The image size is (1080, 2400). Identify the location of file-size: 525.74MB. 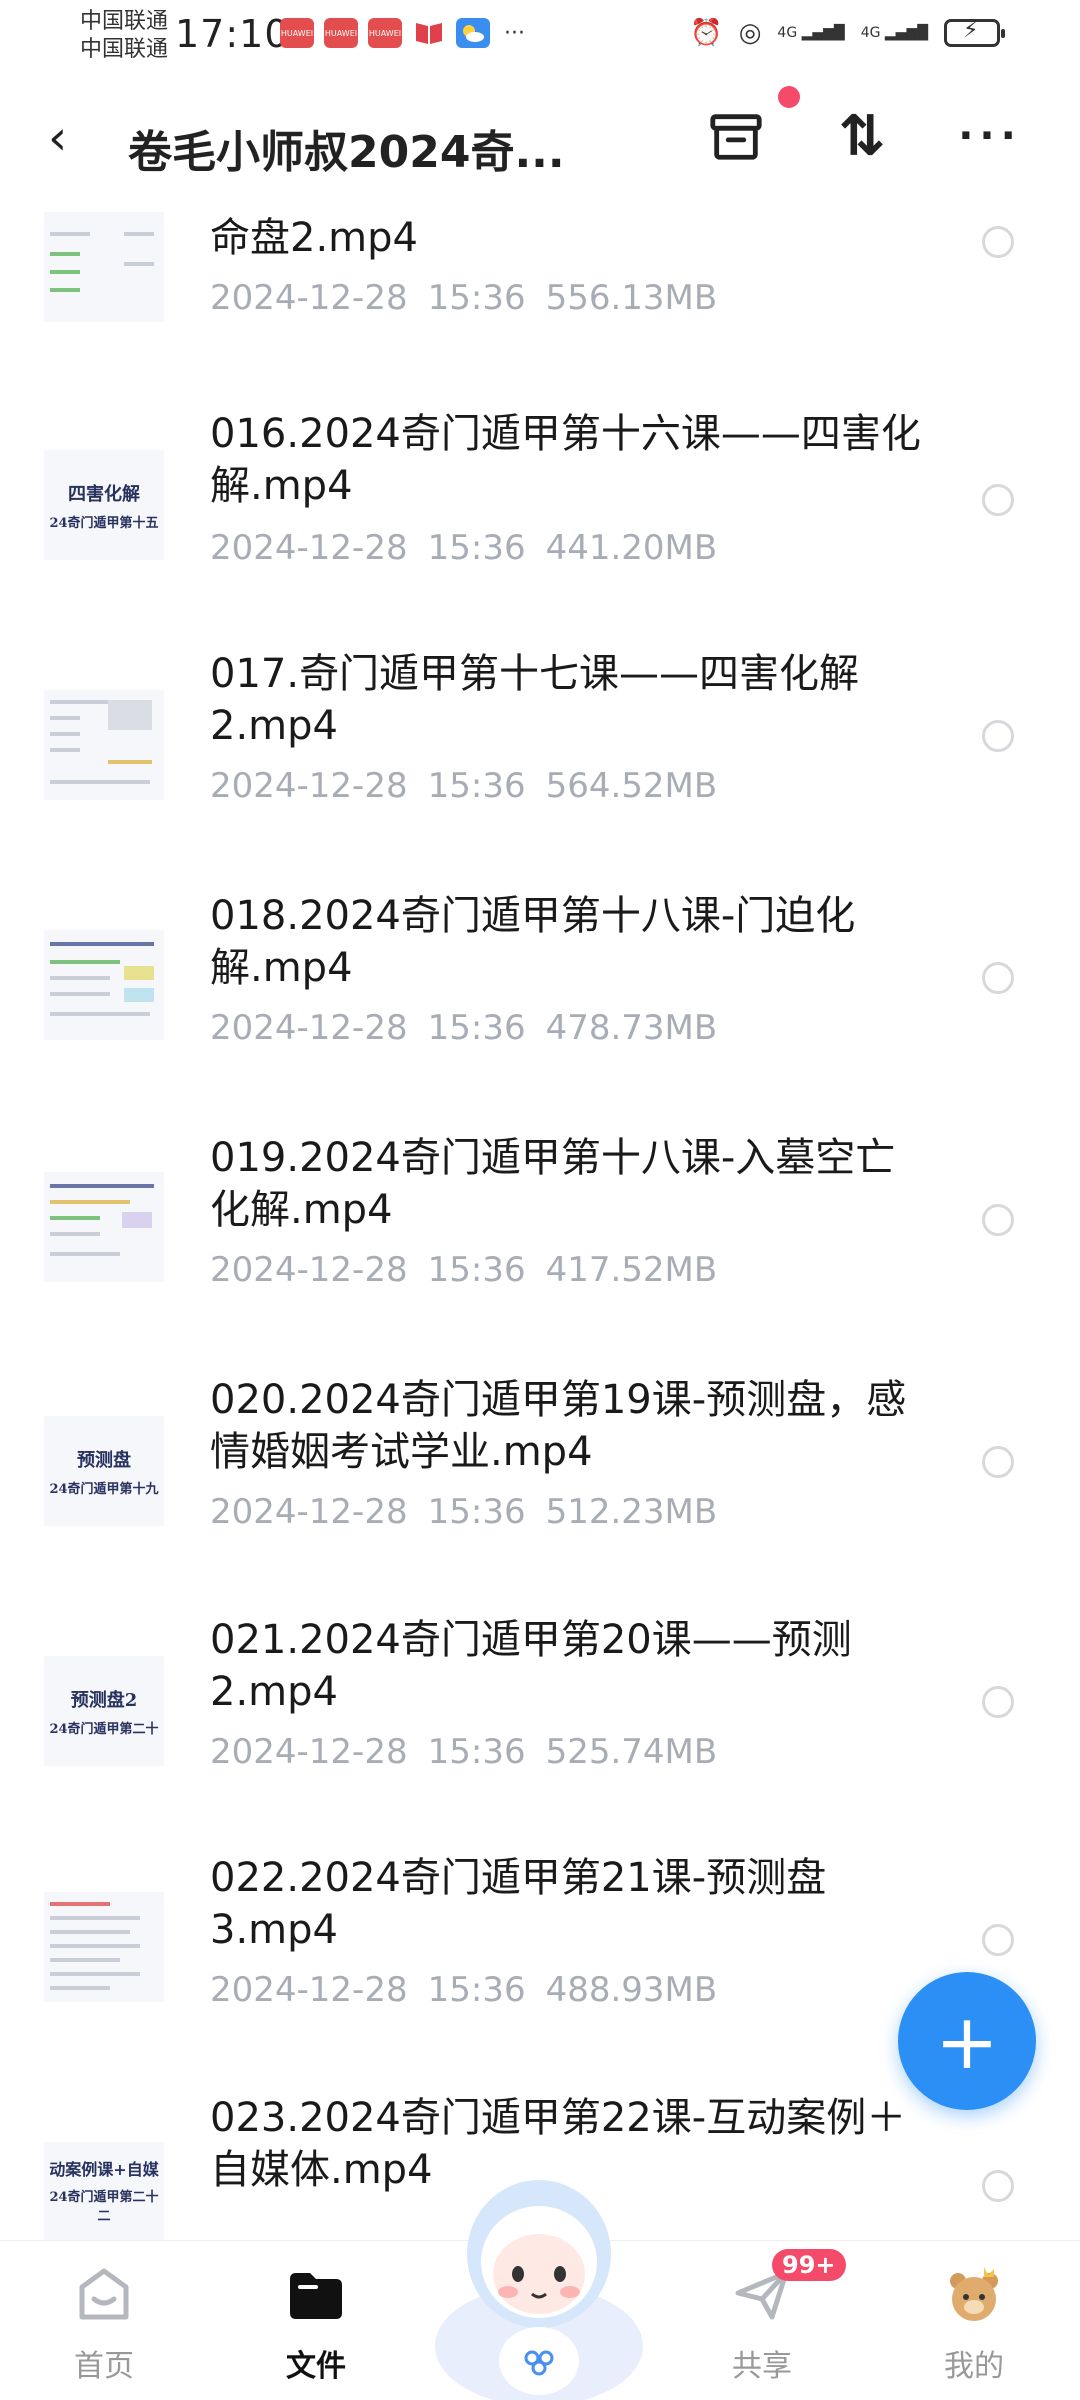
(631, 1752).